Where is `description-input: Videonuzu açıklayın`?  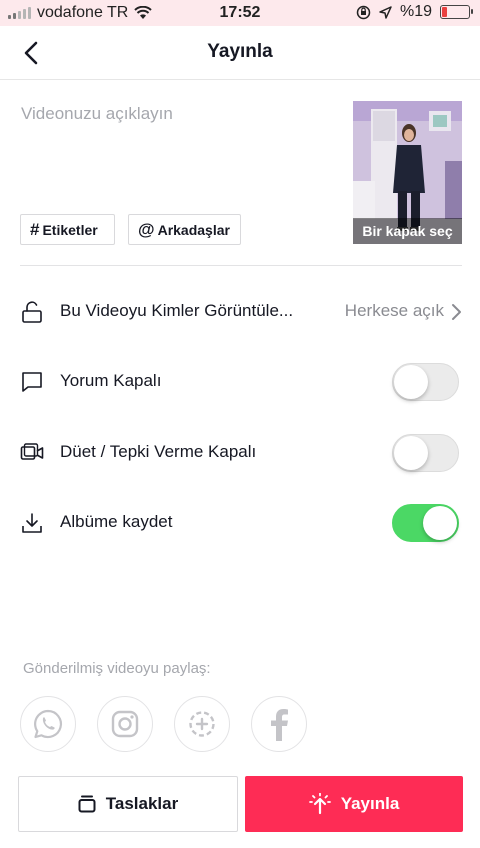 description-input: Videonuzu açıklayın is located at coordinates (97, 114).